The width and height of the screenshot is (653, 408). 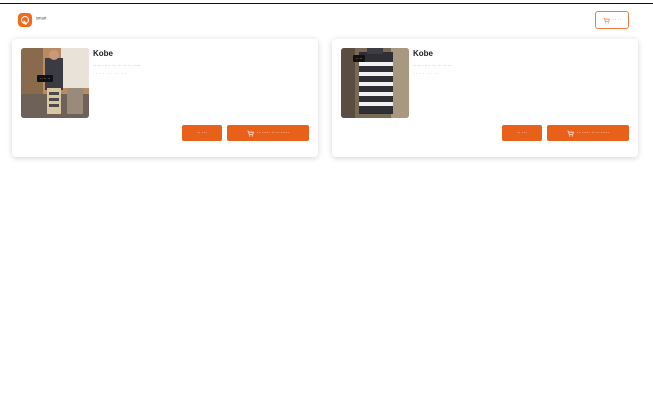 I want to click on header: ˢᵐᵃʳᵗ ·· ··, so click(x=326, y=20).